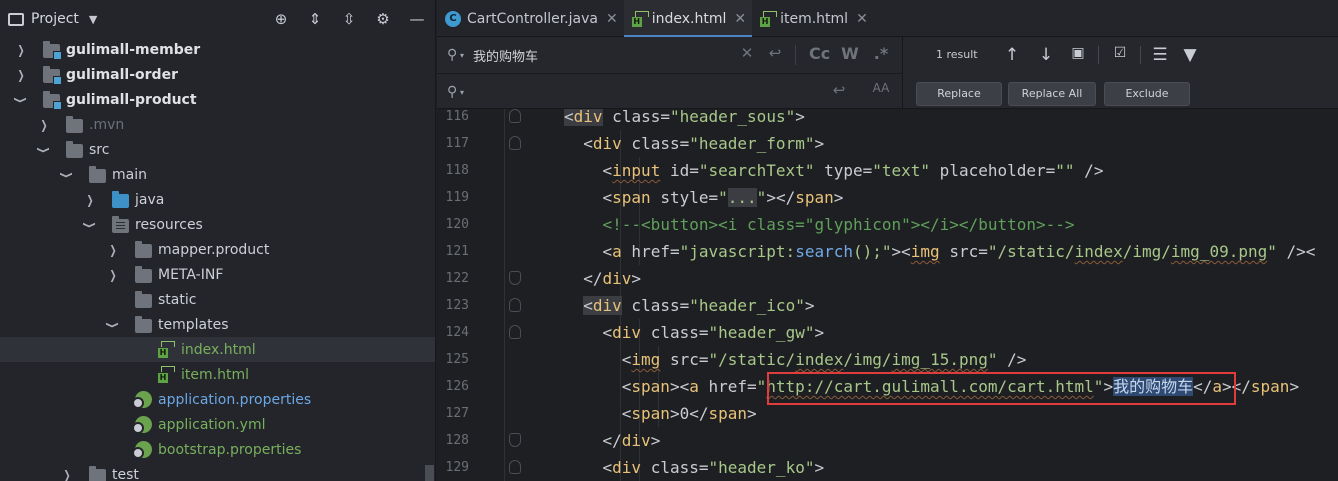  I want to click on tree-item: application.yml, so click(217, 424).